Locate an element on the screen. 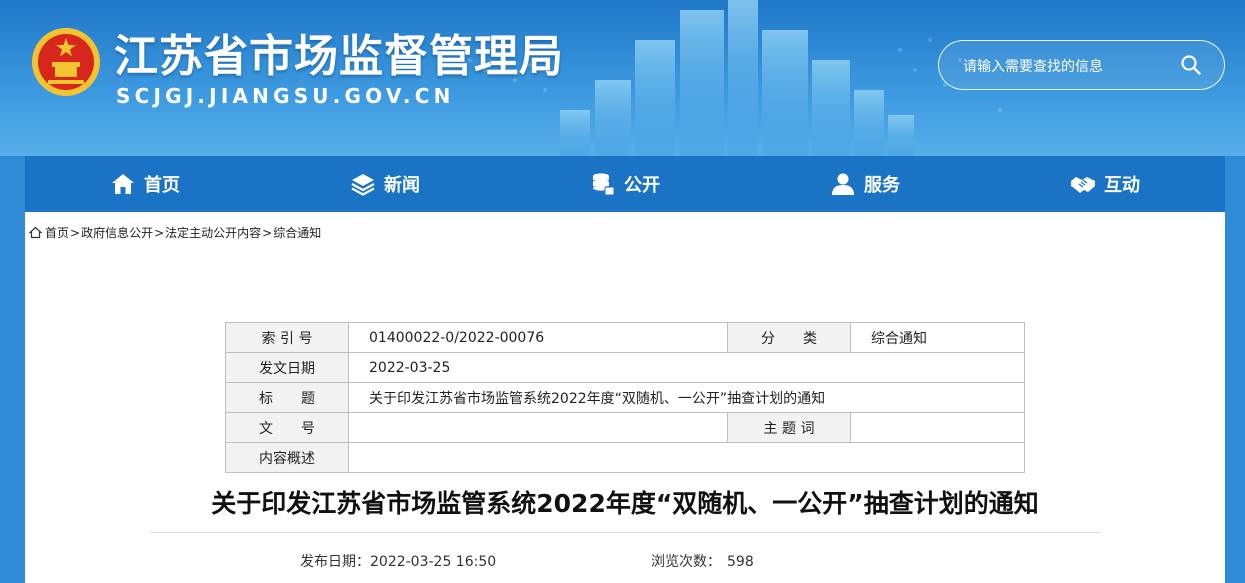 The width and height of the screenshot is (1245, 583). subject-label: 主 题 词 is located at coordinates (789, 427).